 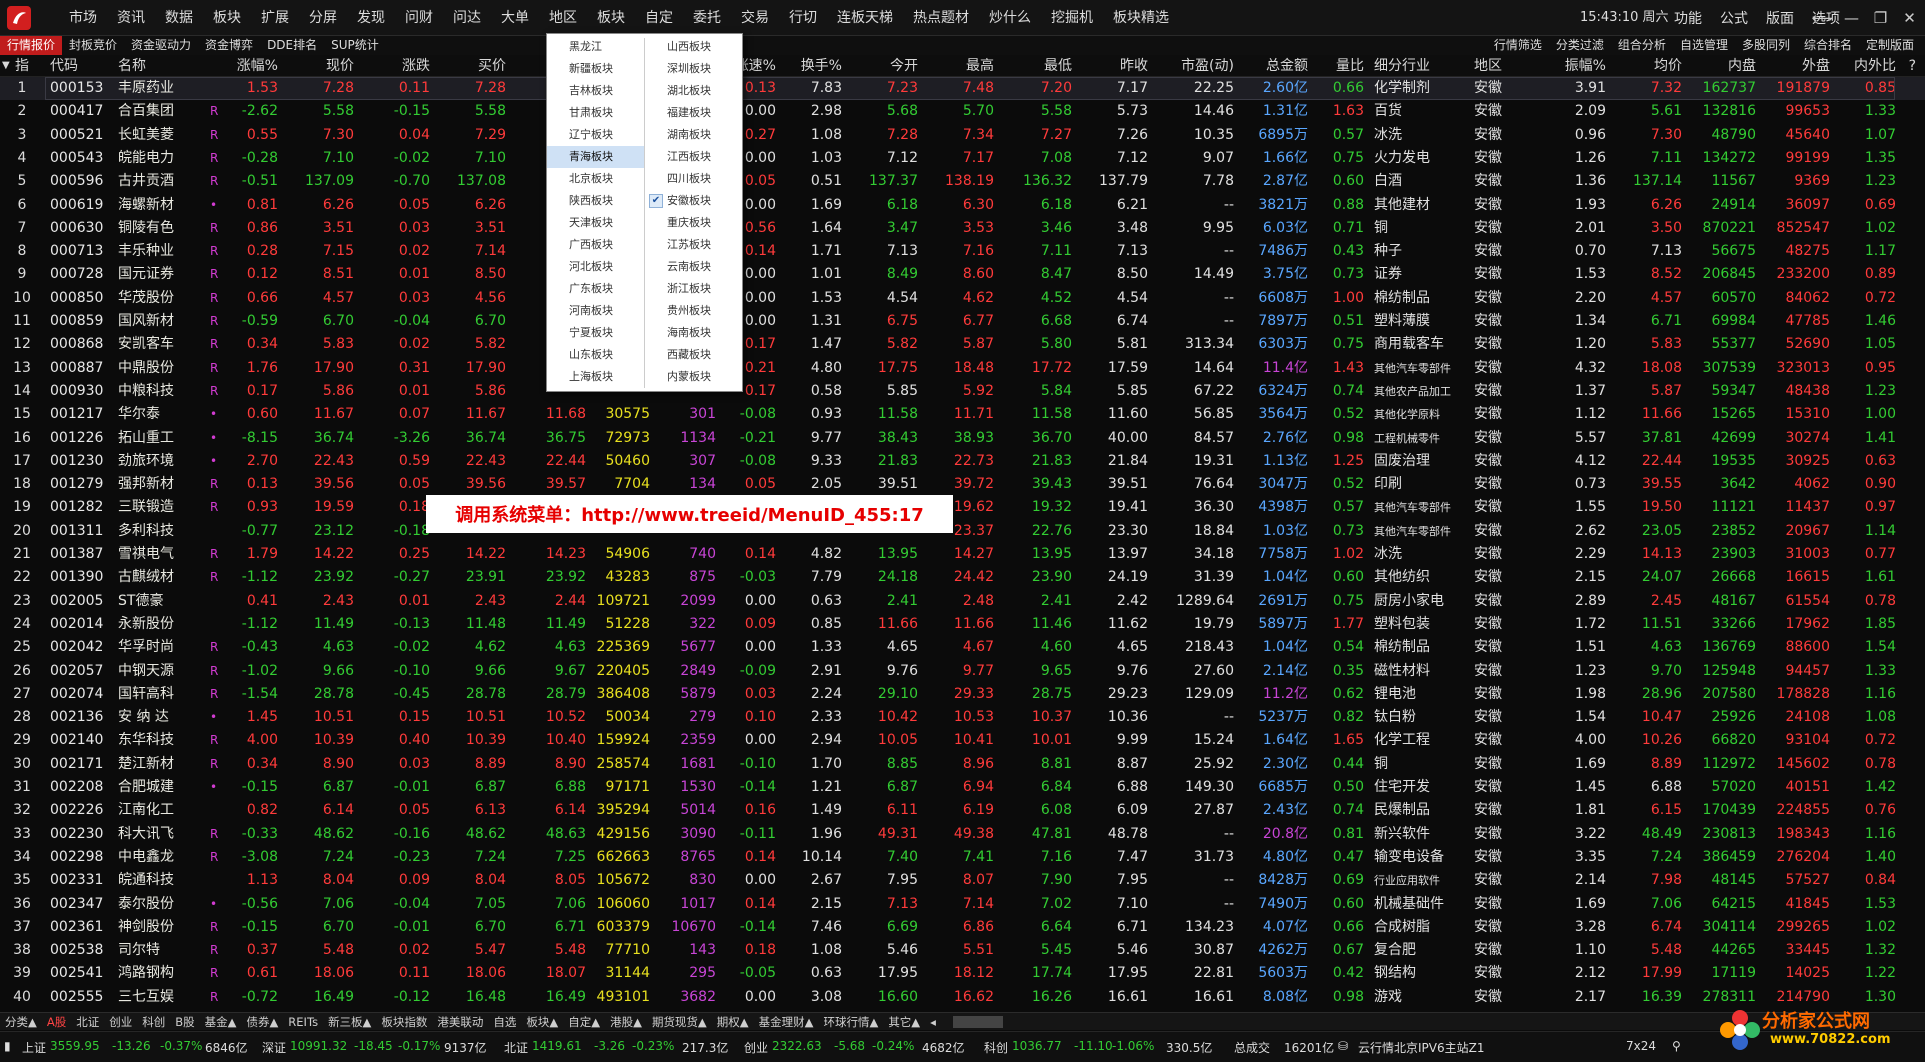 What do you see at coordinates (394, 66) in the screenshot?
I see `column-header-chg: 涨跌` at bounding box center [394, 66].